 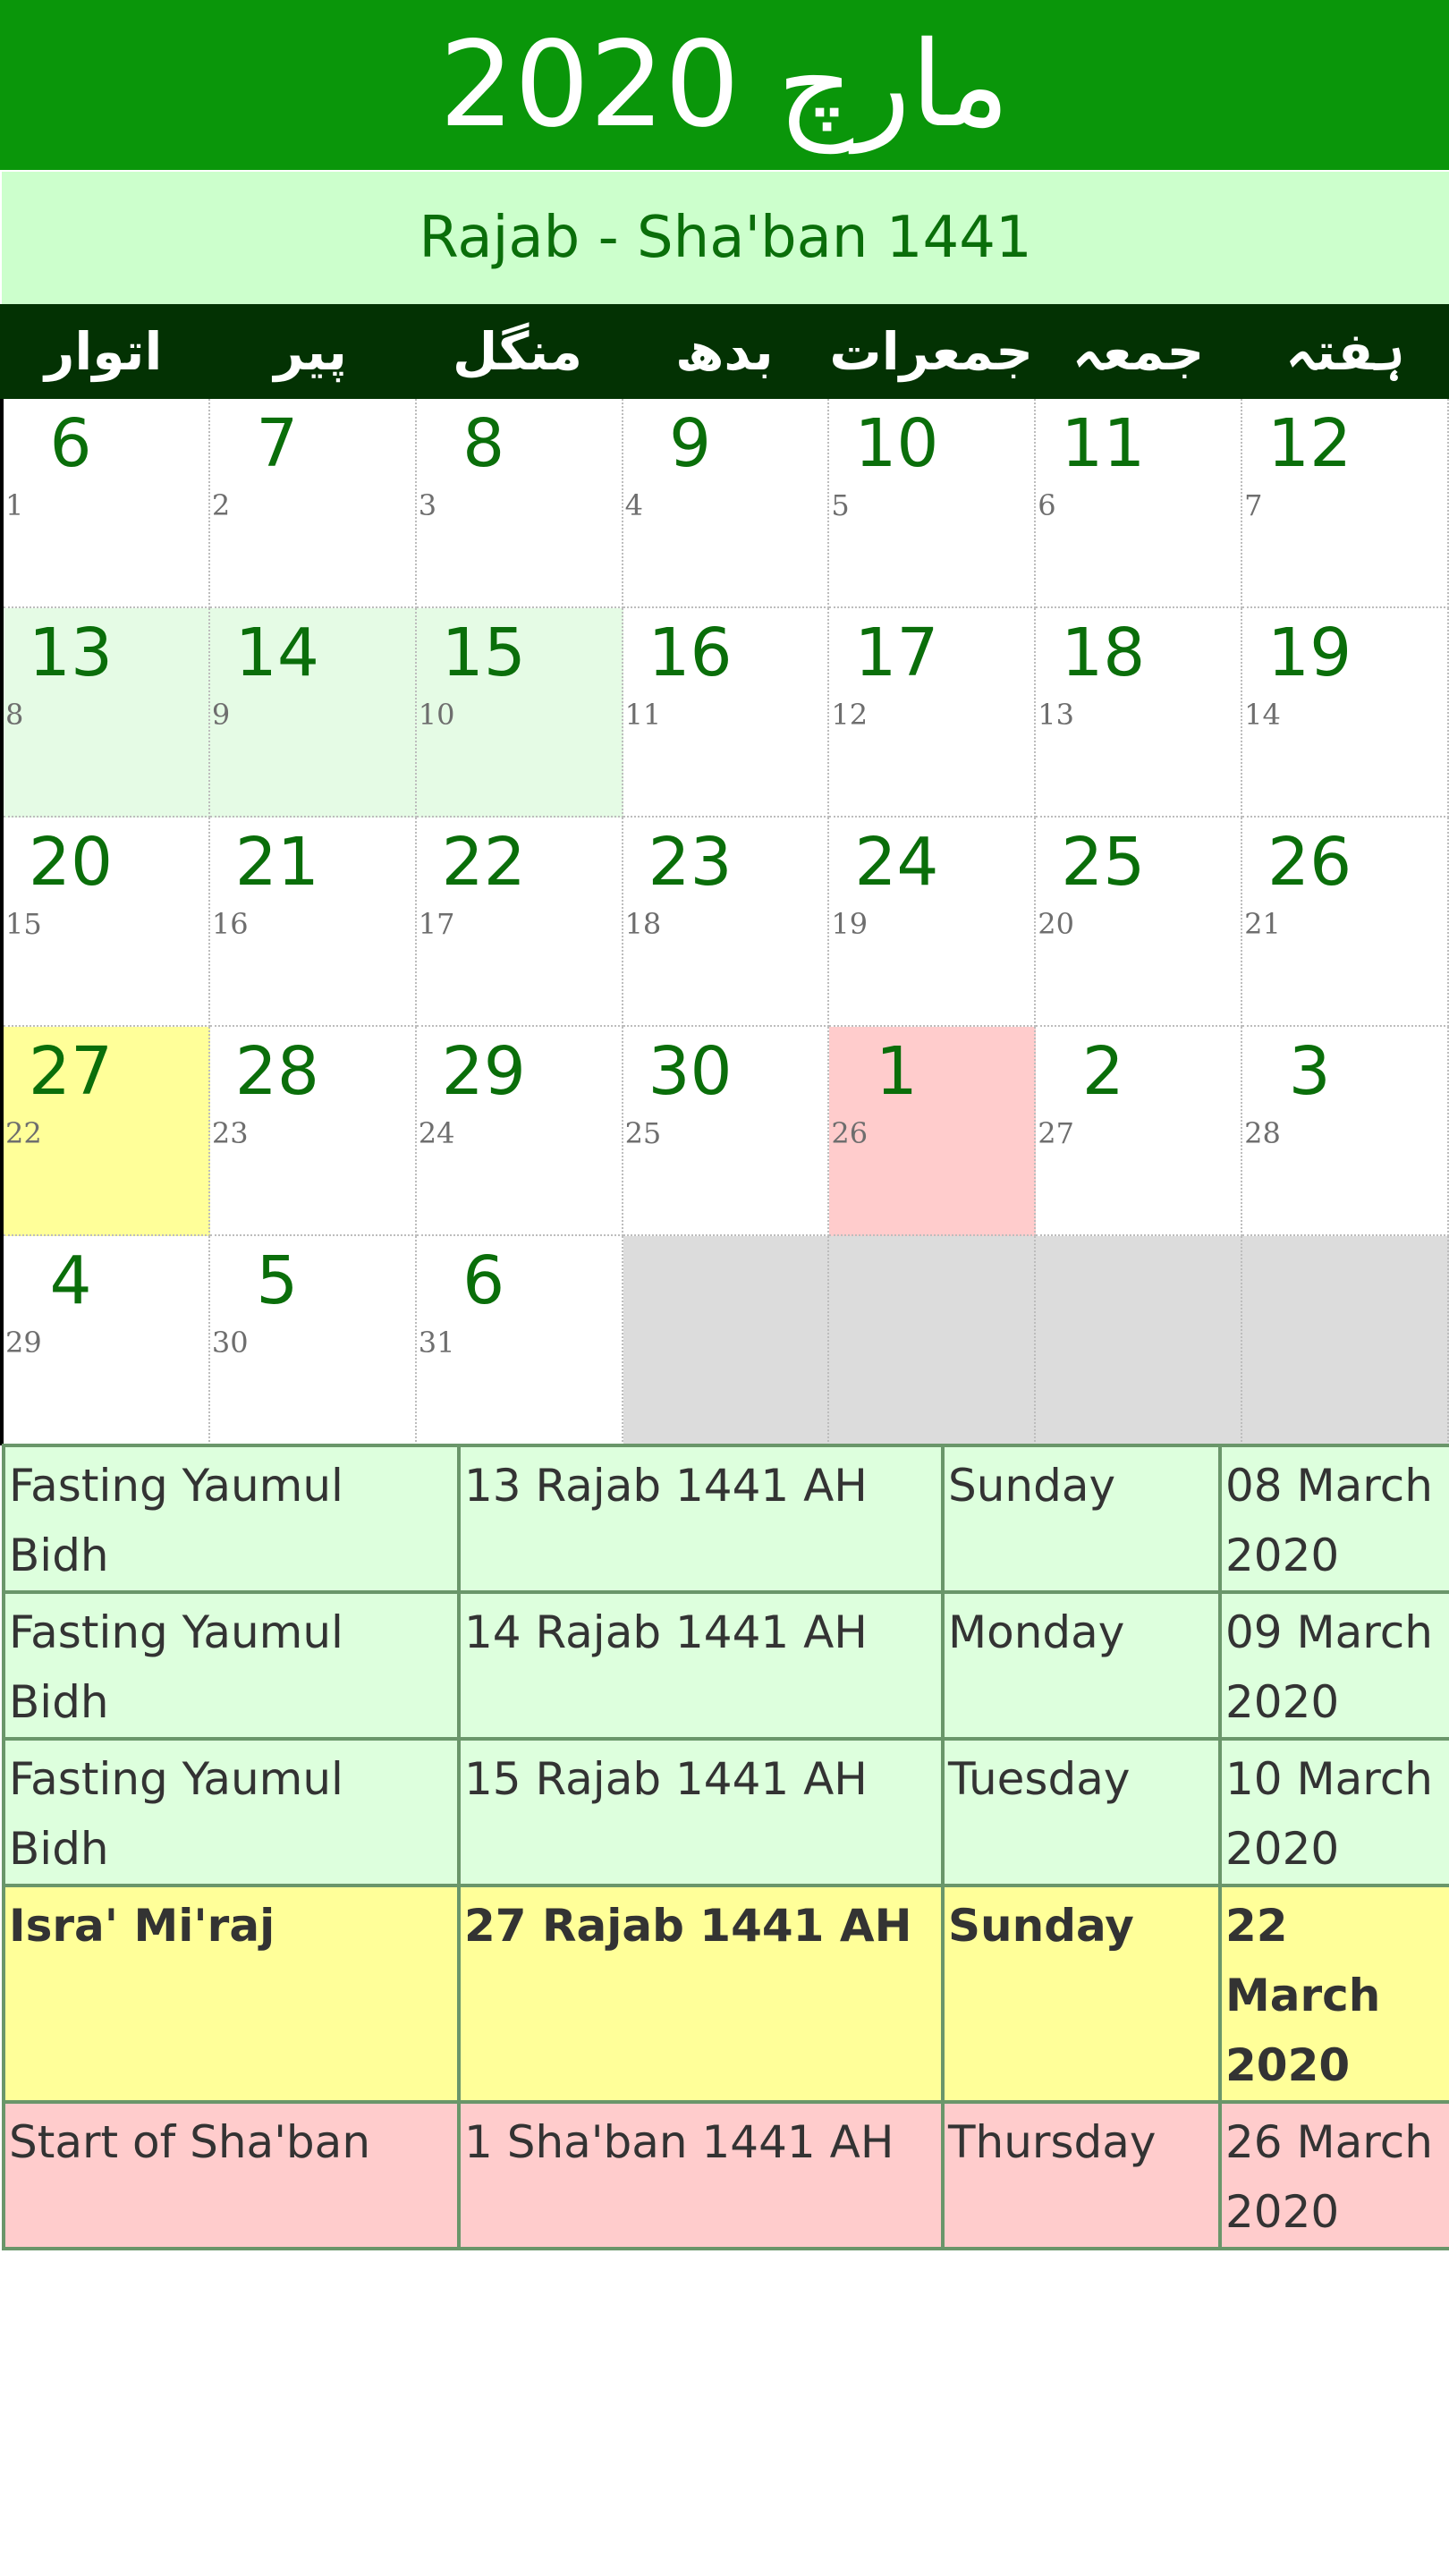 What do you see at coordinates (483, 862) in the screenshot?
I see `hijri-day-number: 22` at bounding box center [483, 862].